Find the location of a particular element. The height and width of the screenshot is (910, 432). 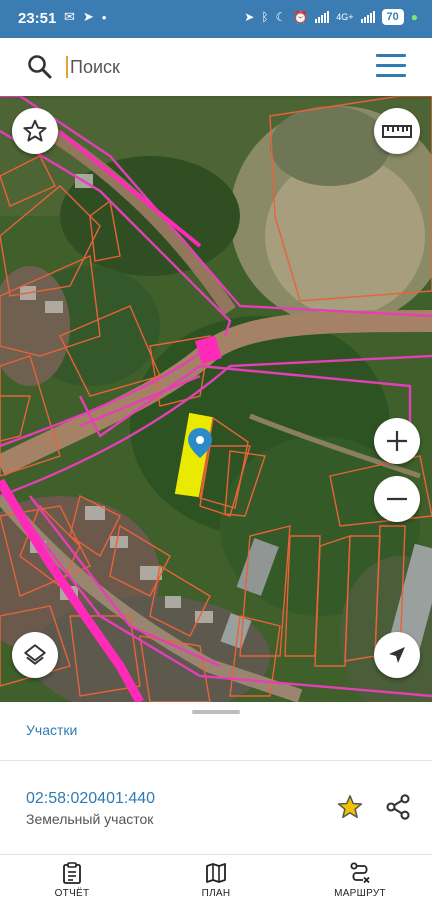

star-outline-icon is located at coordinates (35, 130).